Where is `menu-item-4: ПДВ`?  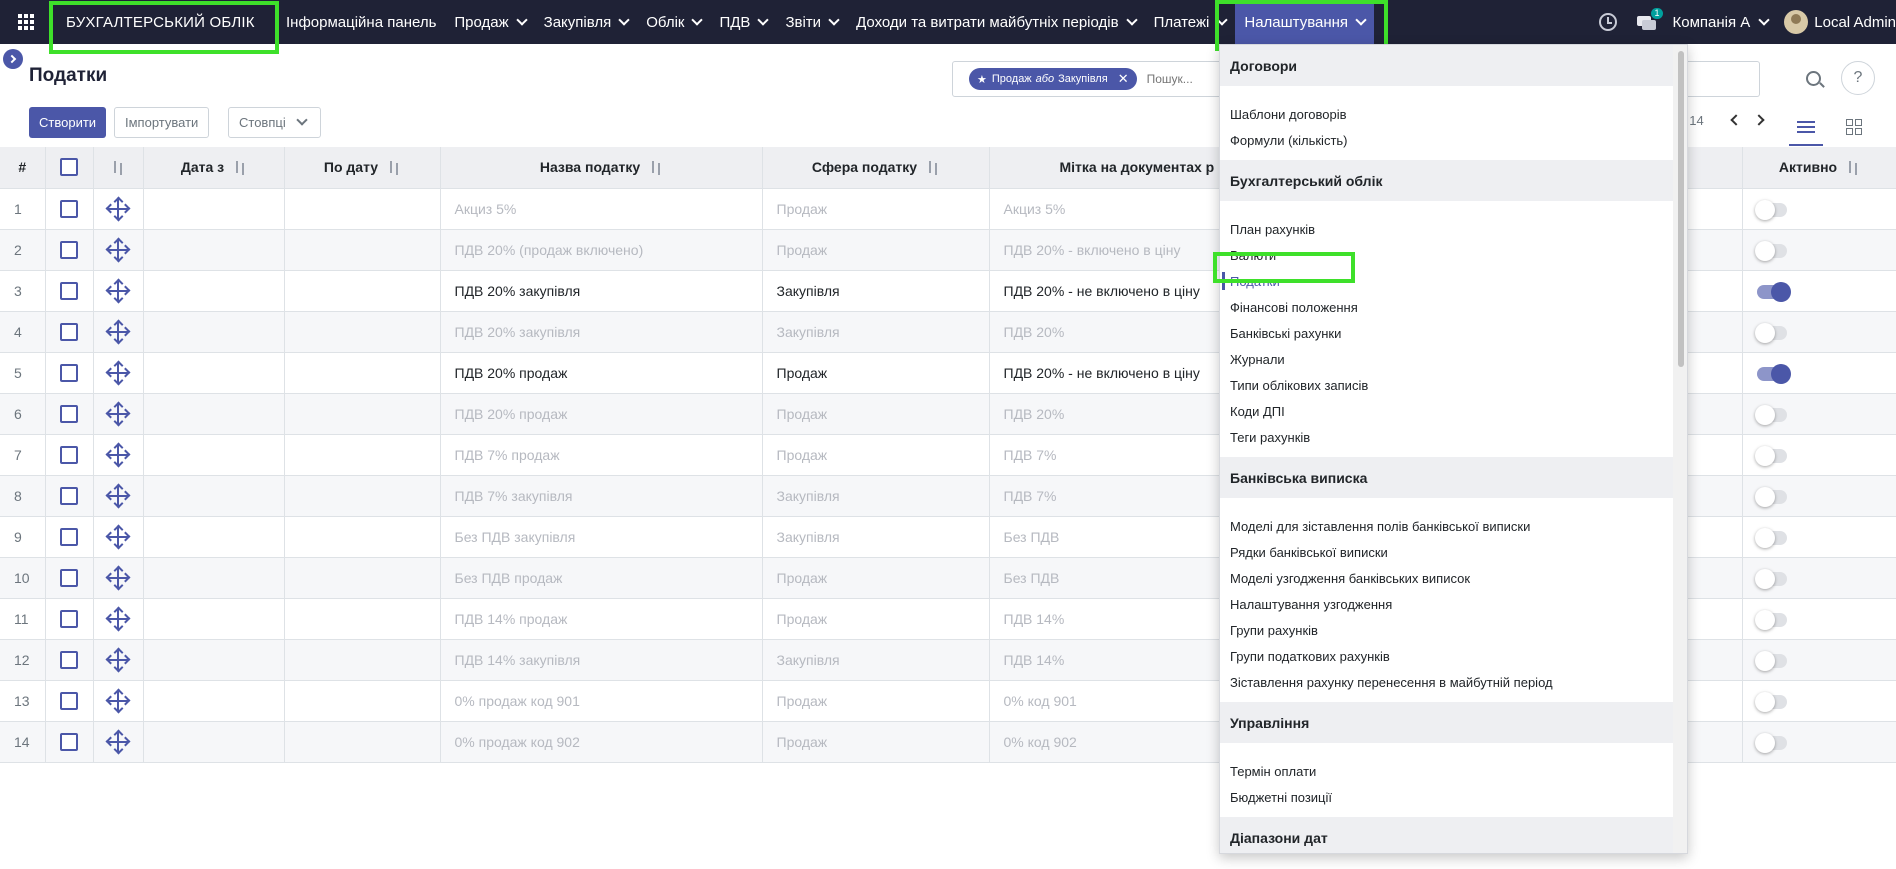 menu-item-4: ПДВ is located at coordinates (743, 22).